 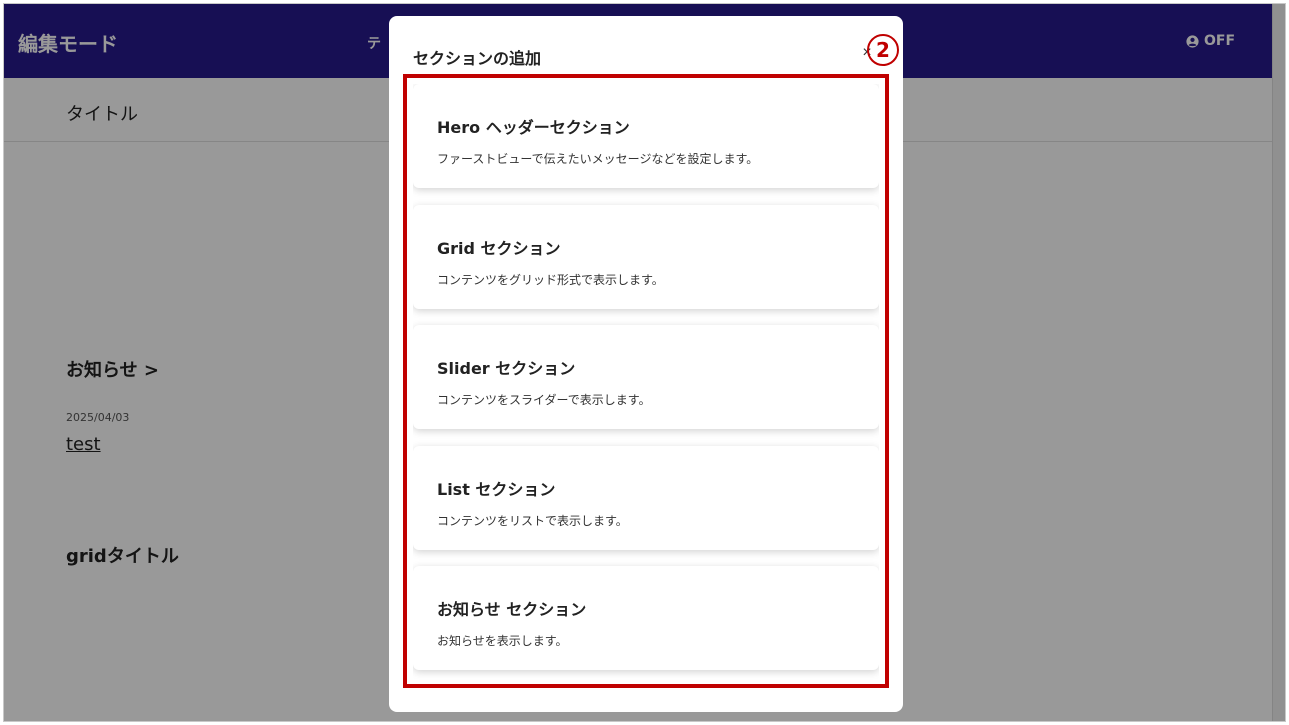 I want to click on section-option-title: Hero ヘッダーセクション, so click(x=533, y=127).